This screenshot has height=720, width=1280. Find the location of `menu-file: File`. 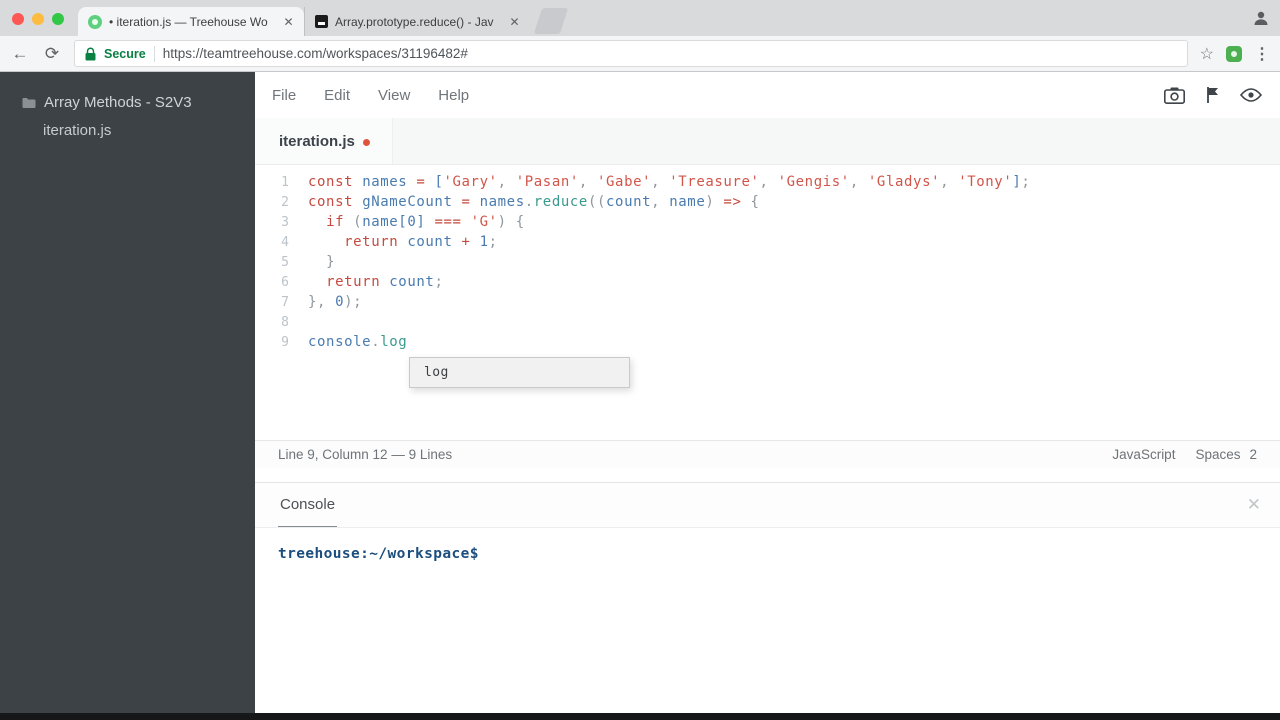

menu-file: File is located at coordinates (284, 95).